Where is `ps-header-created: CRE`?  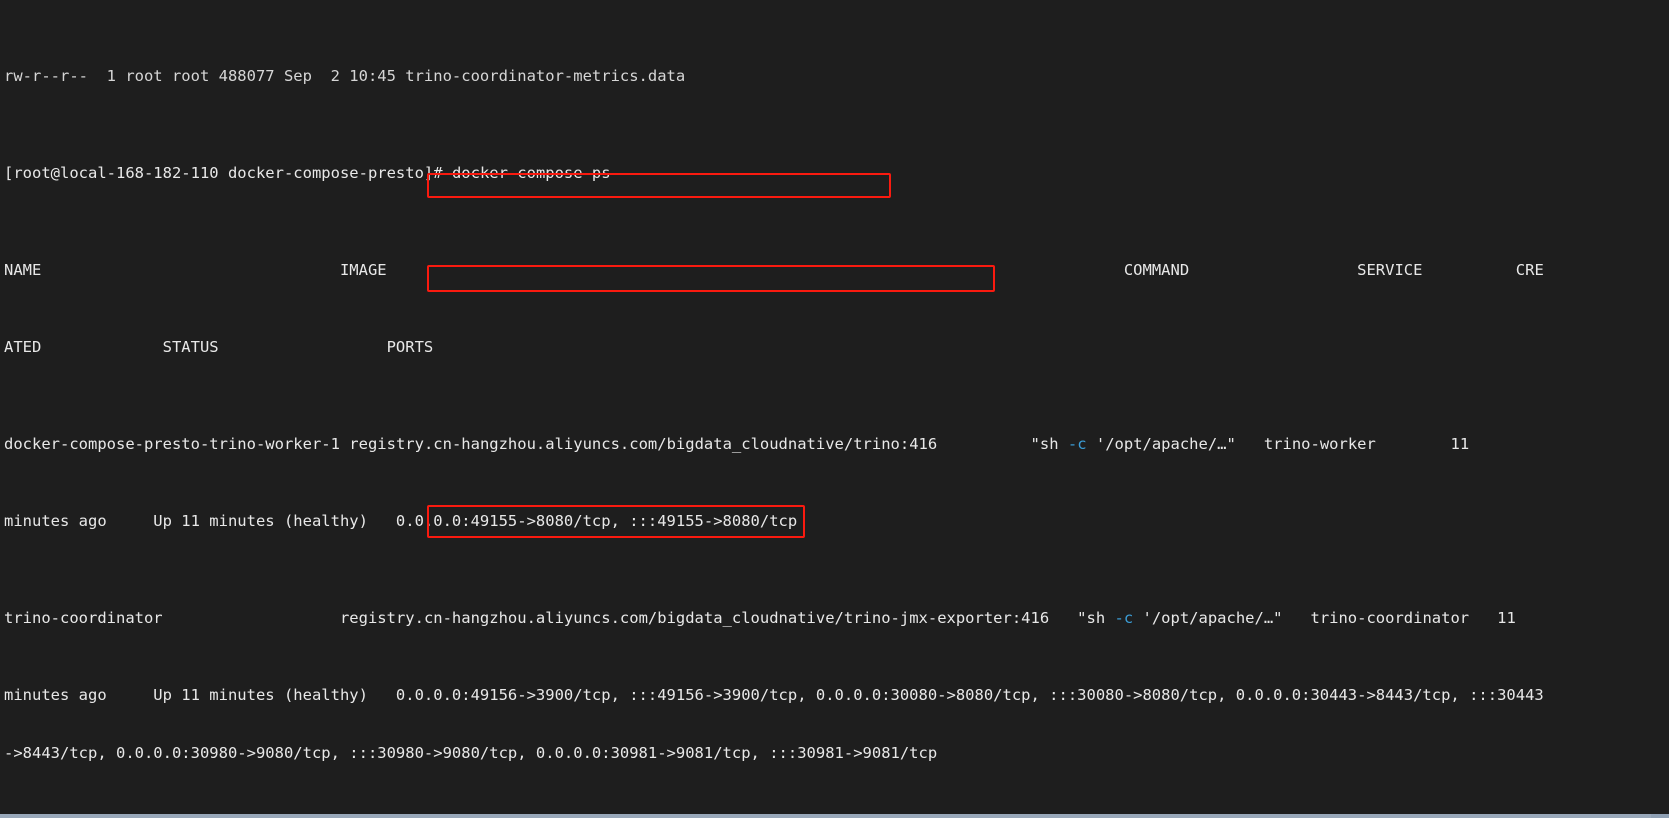
ps-header-created: CRE is located at coordinates (1529, 269).